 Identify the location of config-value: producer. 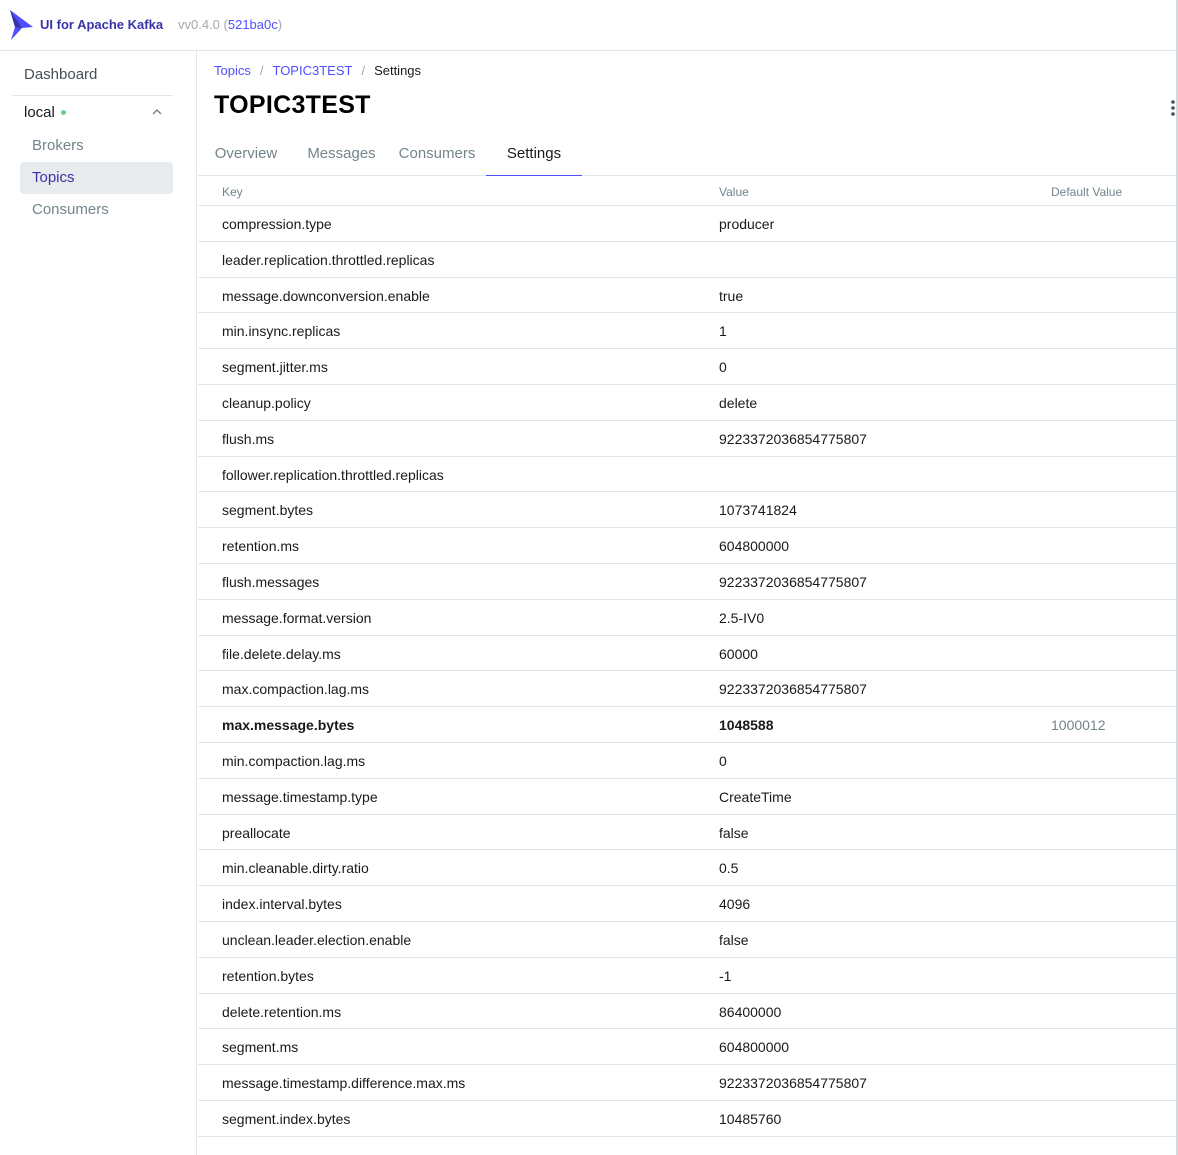
(747, 224).